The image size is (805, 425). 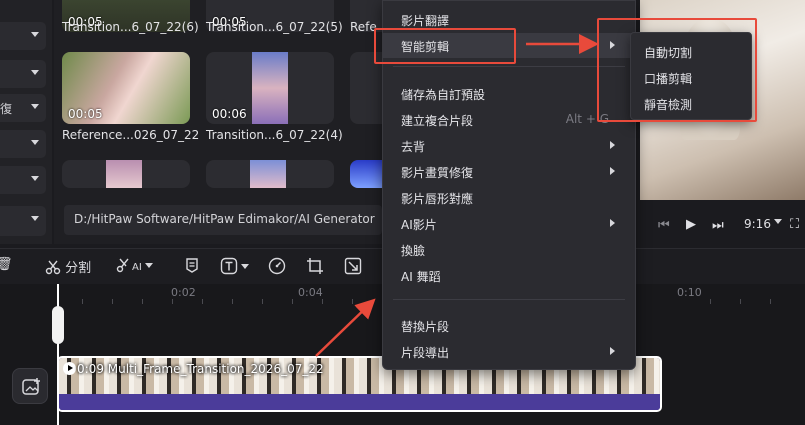 What do you see at coordinates (421, 277) in the screenshot?
I see `menu-item-label: AI 舞蹈` at bounding box center [421, 277].